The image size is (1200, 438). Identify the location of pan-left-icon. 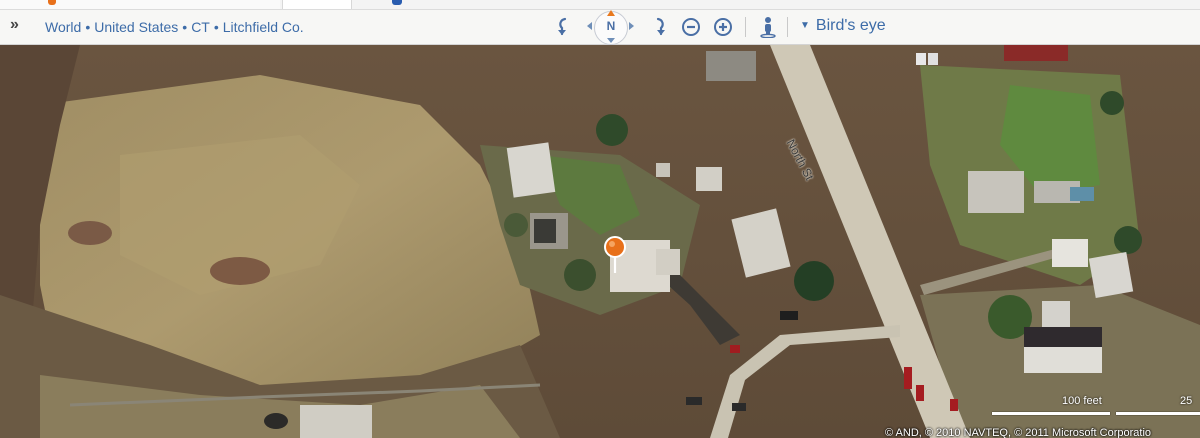
(589, 26).